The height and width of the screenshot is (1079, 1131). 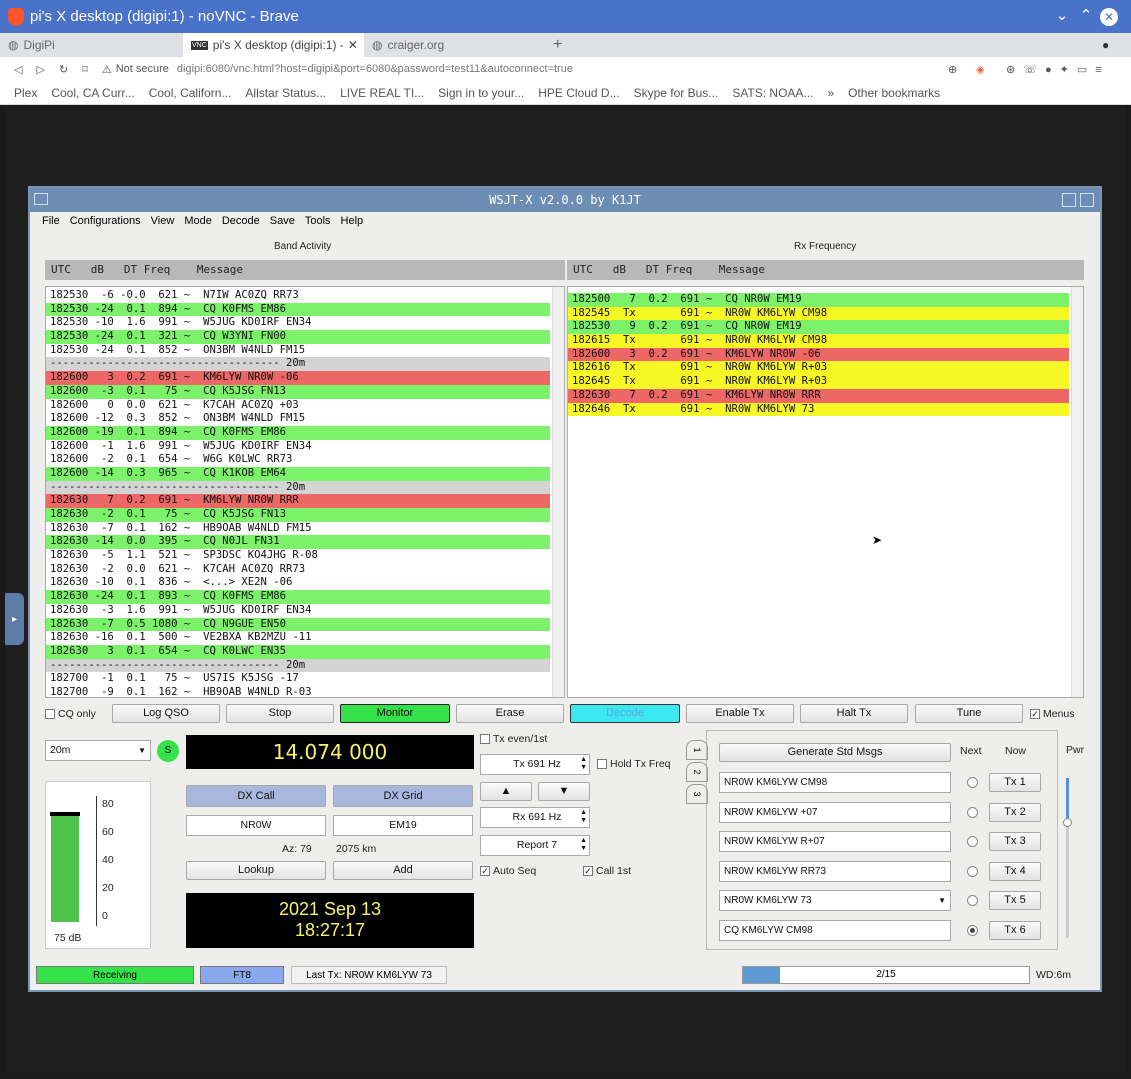 What do you see at coordinates (256, 825) in the screenshot?
I see `dx-call-input: NR0W` at bounding box center [256, 825].